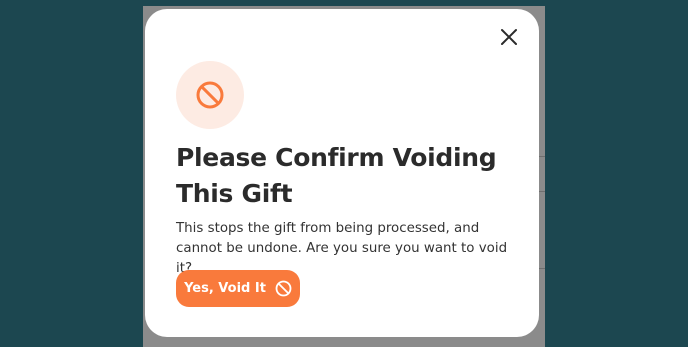 The height and width of the screenshot is (347, 688). What do you see at coordinates (336, 175) in the screenshot?
I see `modal-title: Please Confirm Voiding This Gift` at bounding box center [336, 175].